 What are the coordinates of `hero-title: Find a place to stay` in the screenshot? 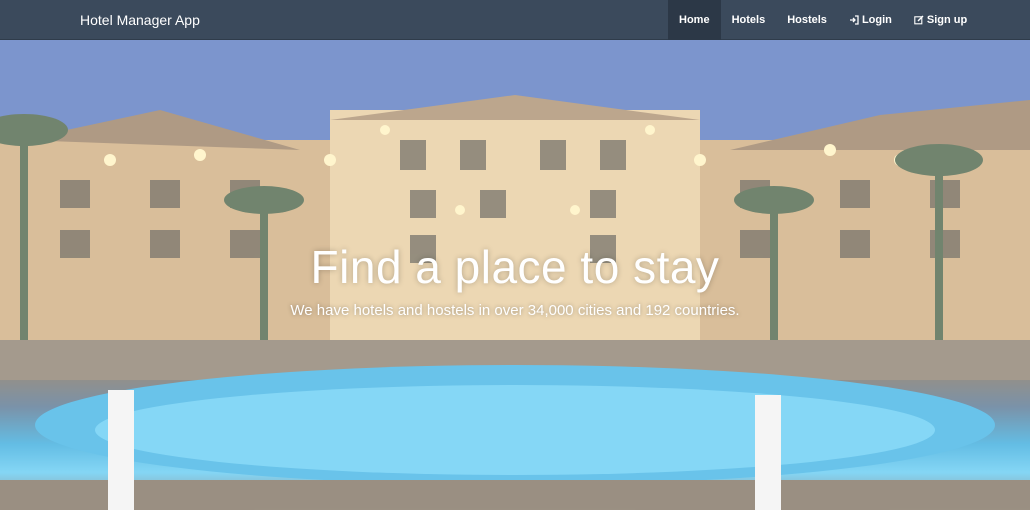 It's located at (515, 267).